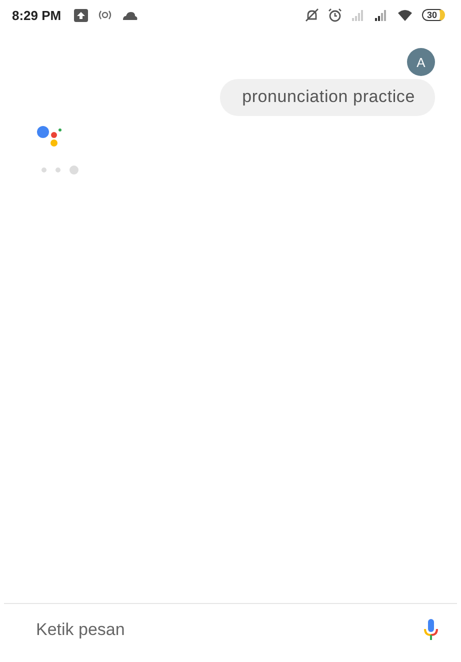 The image size is (461, 662). What do you see at coordinates (327, 97) in the screenshot?
I see `user-message: pronunciation practice` at bounding box center [327, 97].